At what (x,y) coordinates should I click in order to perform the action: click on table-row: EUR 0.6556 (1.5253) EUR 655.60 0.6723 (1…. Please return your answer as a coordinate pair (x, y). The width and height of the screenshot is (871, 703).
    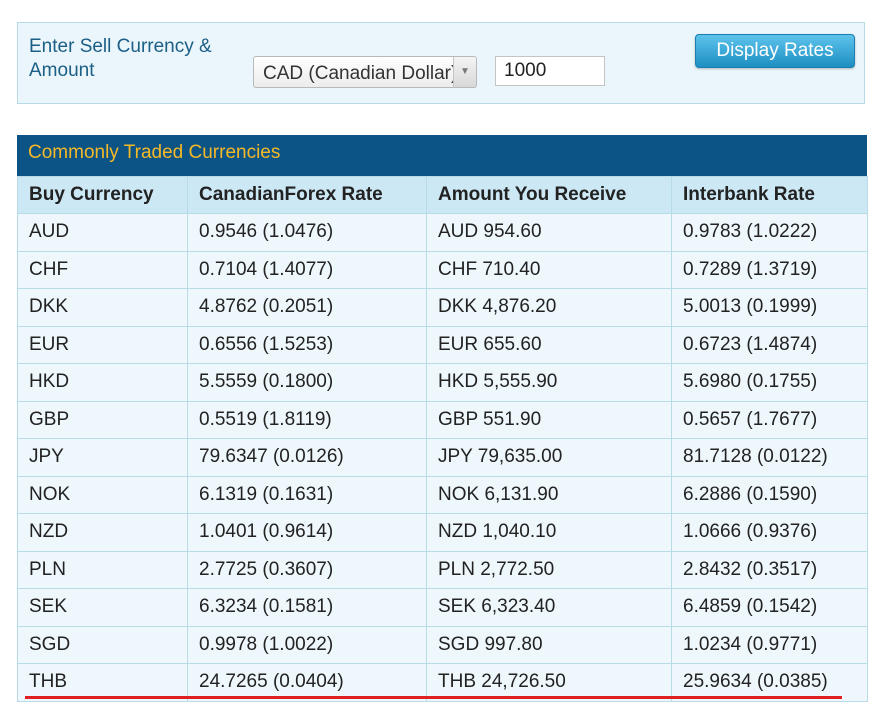
    Looking at the image, I should click on (442, 344).